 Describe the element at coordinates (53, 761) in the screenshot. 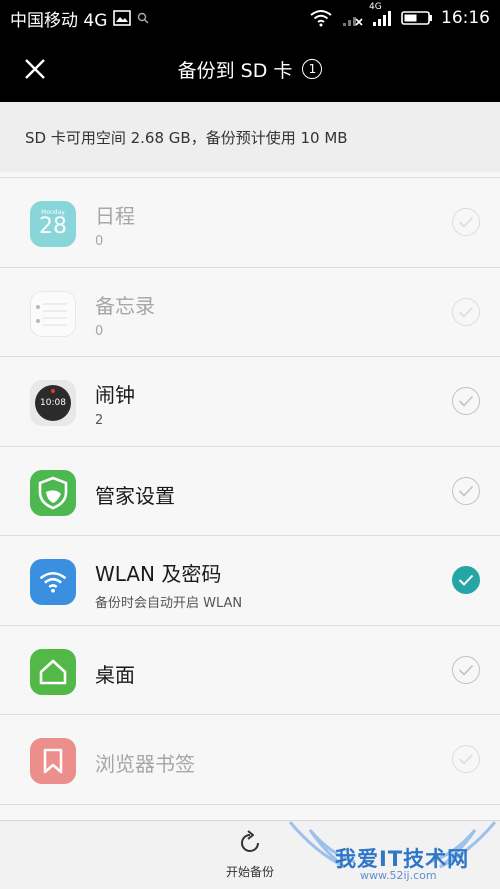

I see `bookmark-icon` at that location.